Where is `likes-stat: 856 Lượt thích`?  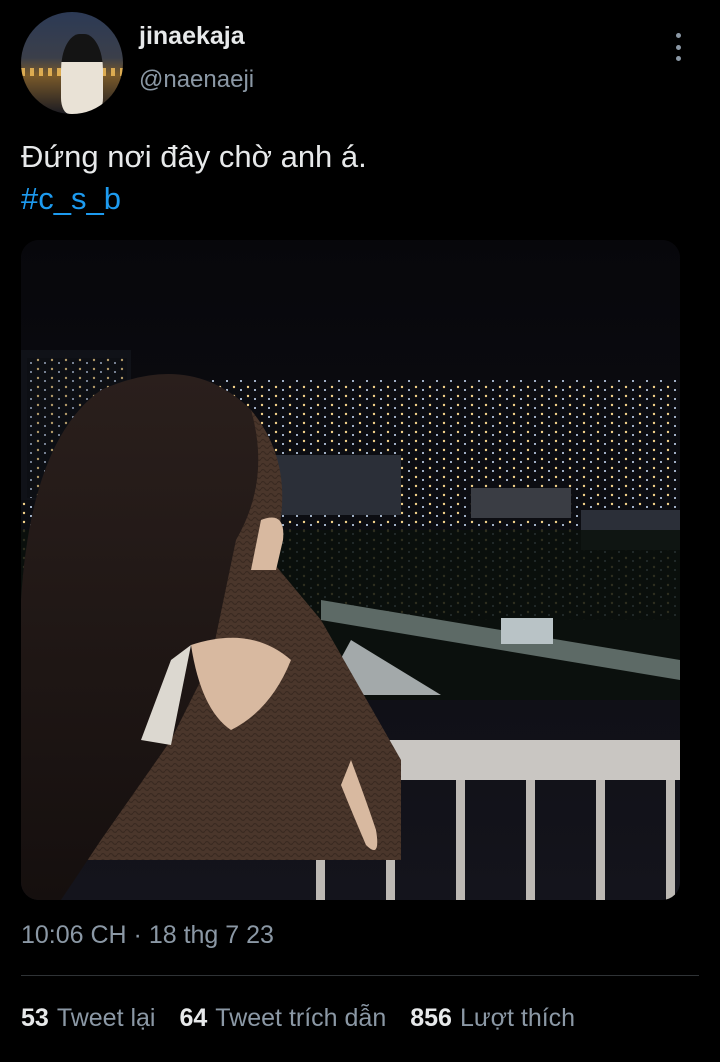 likes-stat: 856 Lượt thích is located at coordinates (492, 1018).